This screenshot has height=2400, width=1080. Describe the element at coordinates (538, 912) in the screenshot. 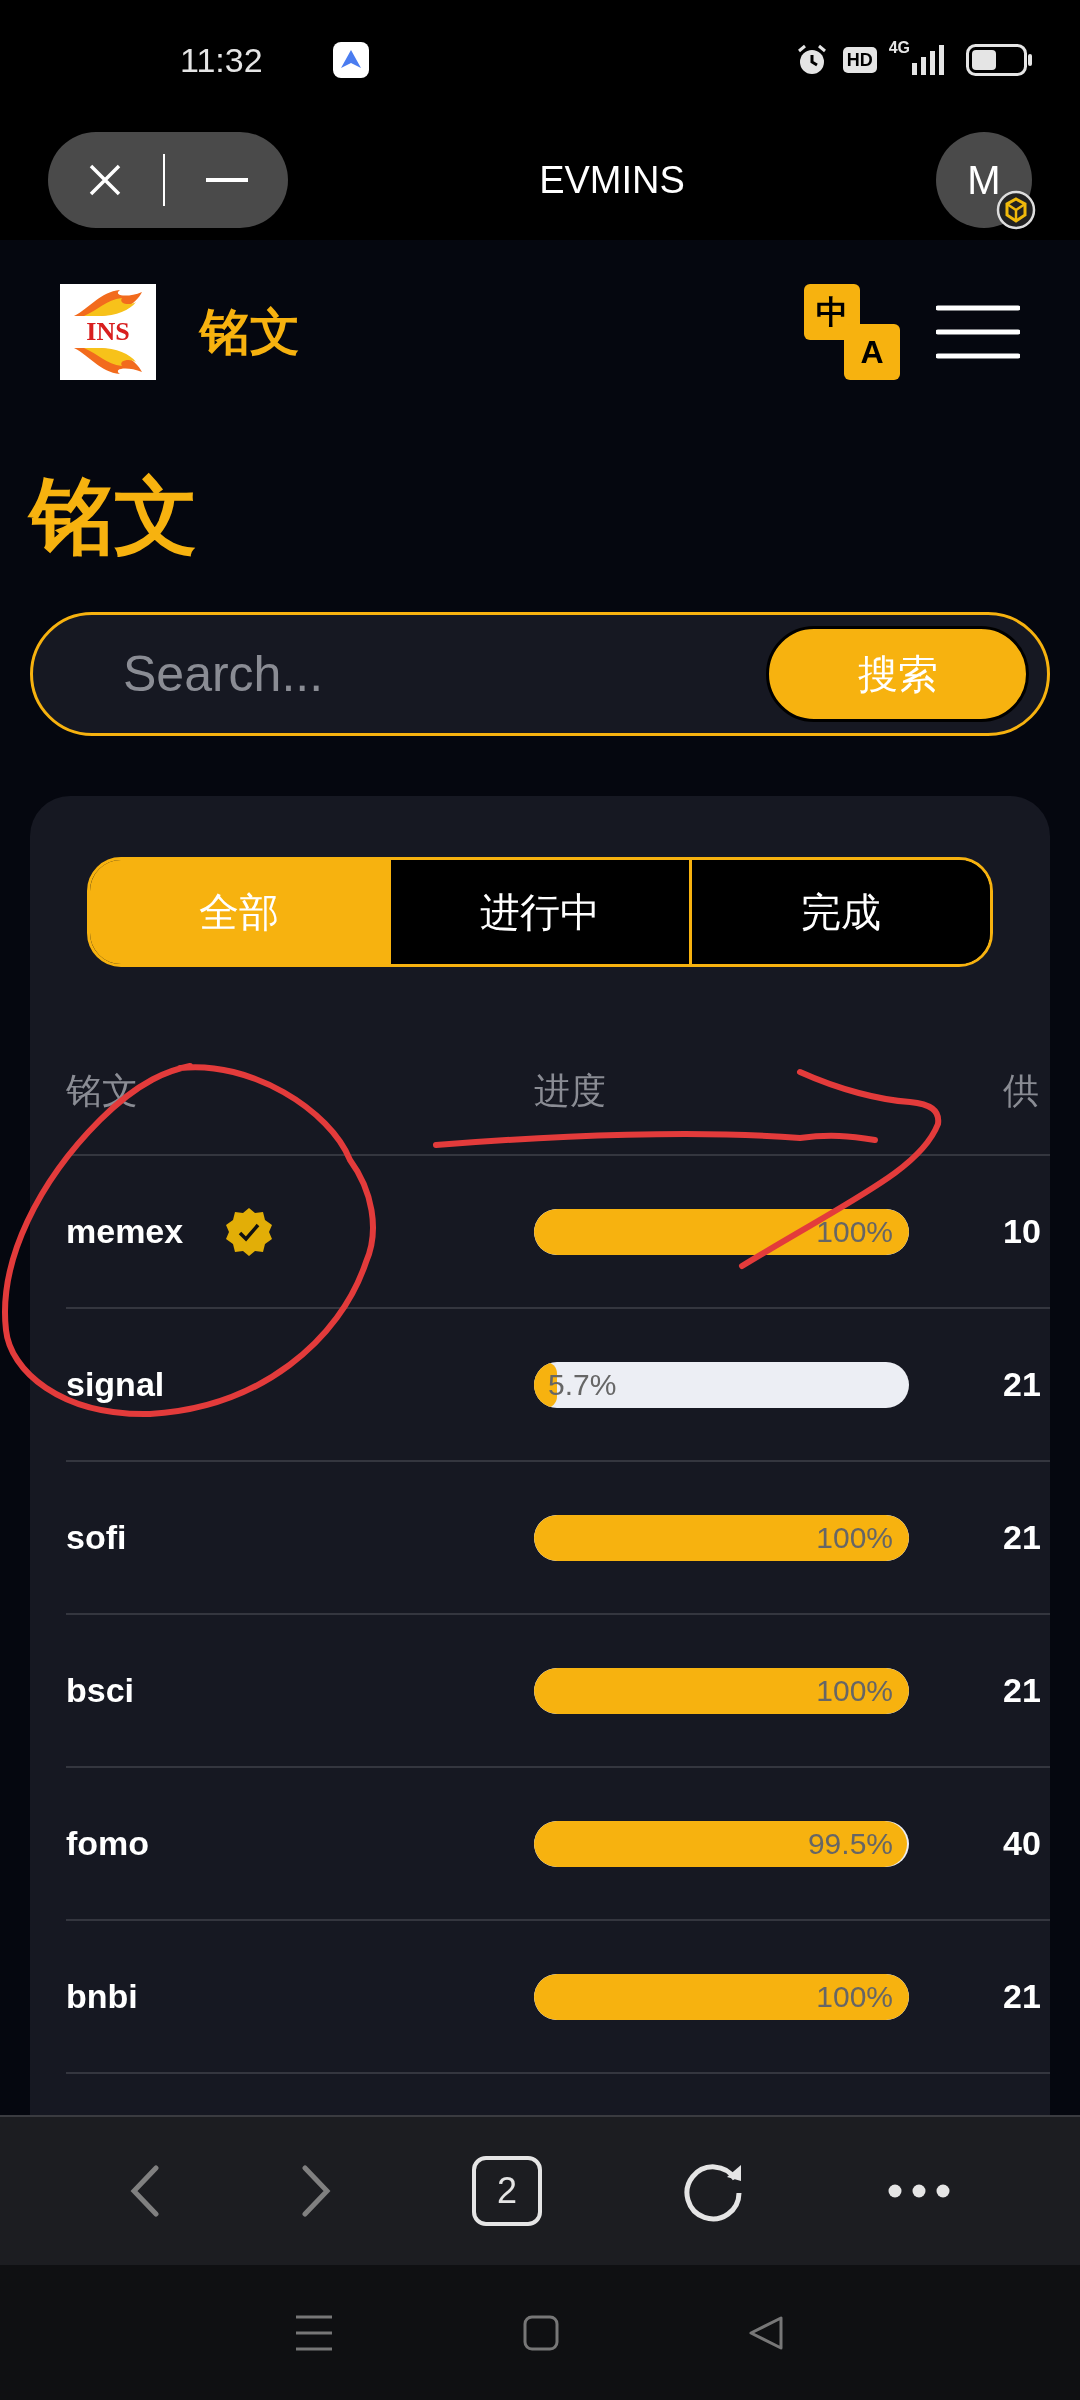

I see `filter-tab: 进行中` at that location.